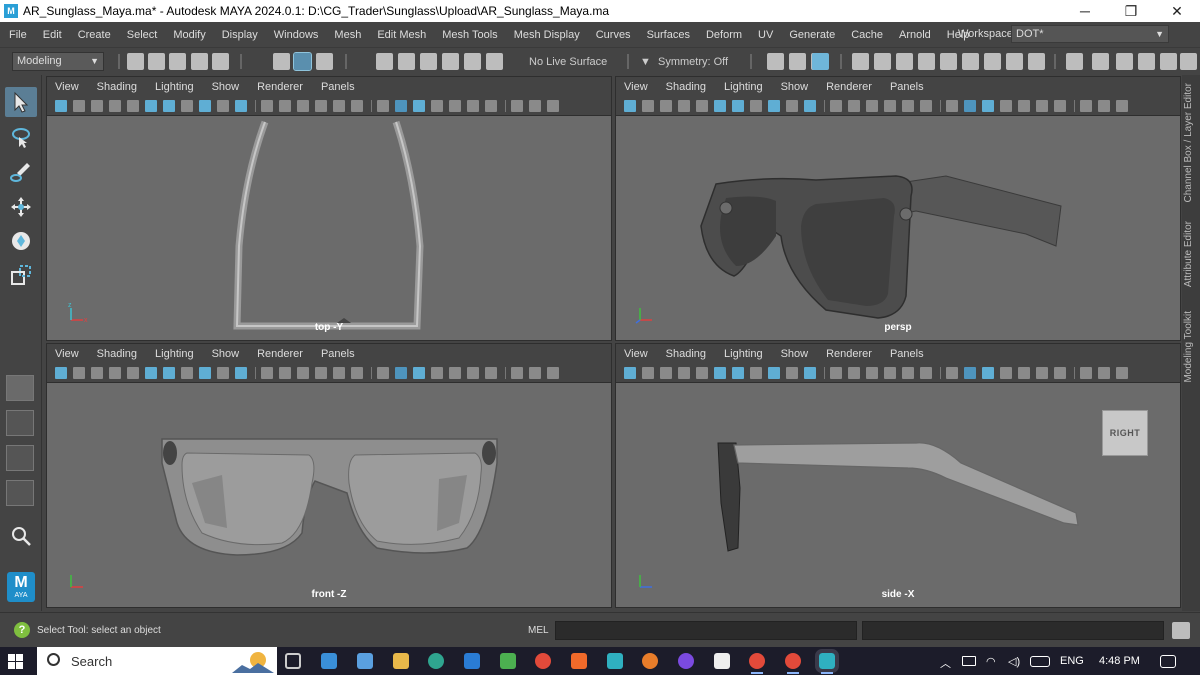  Describe the element at coordinates (346, 35) in the screenshot. I see `menu-mesh: Mesh` at that location.